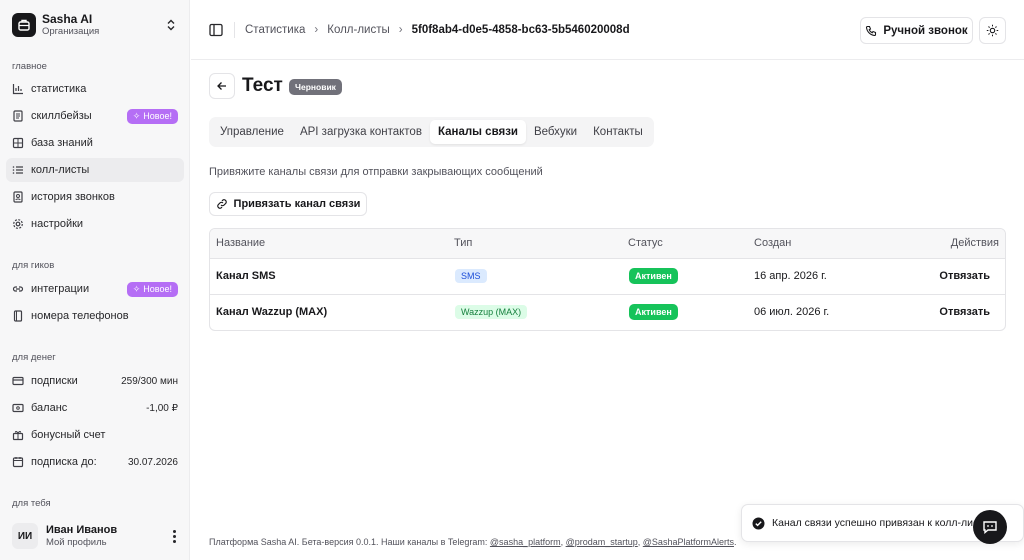 This screenshot has height=560, width=1024. I want to click on sidebar-item-label: колл-листы, so click(60, 170).